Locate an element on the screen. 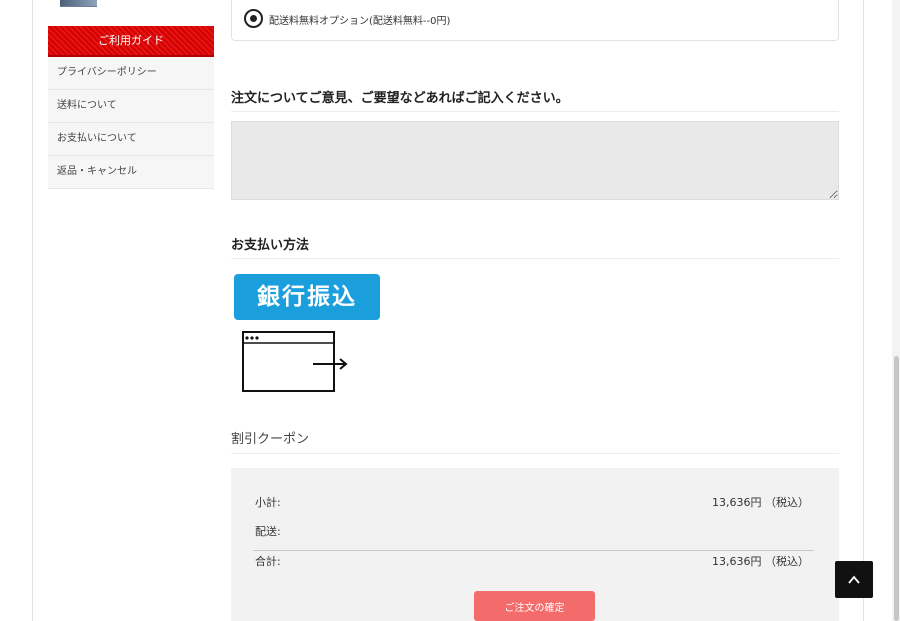  total-label: 合計: is located at coordinates (268, 561).